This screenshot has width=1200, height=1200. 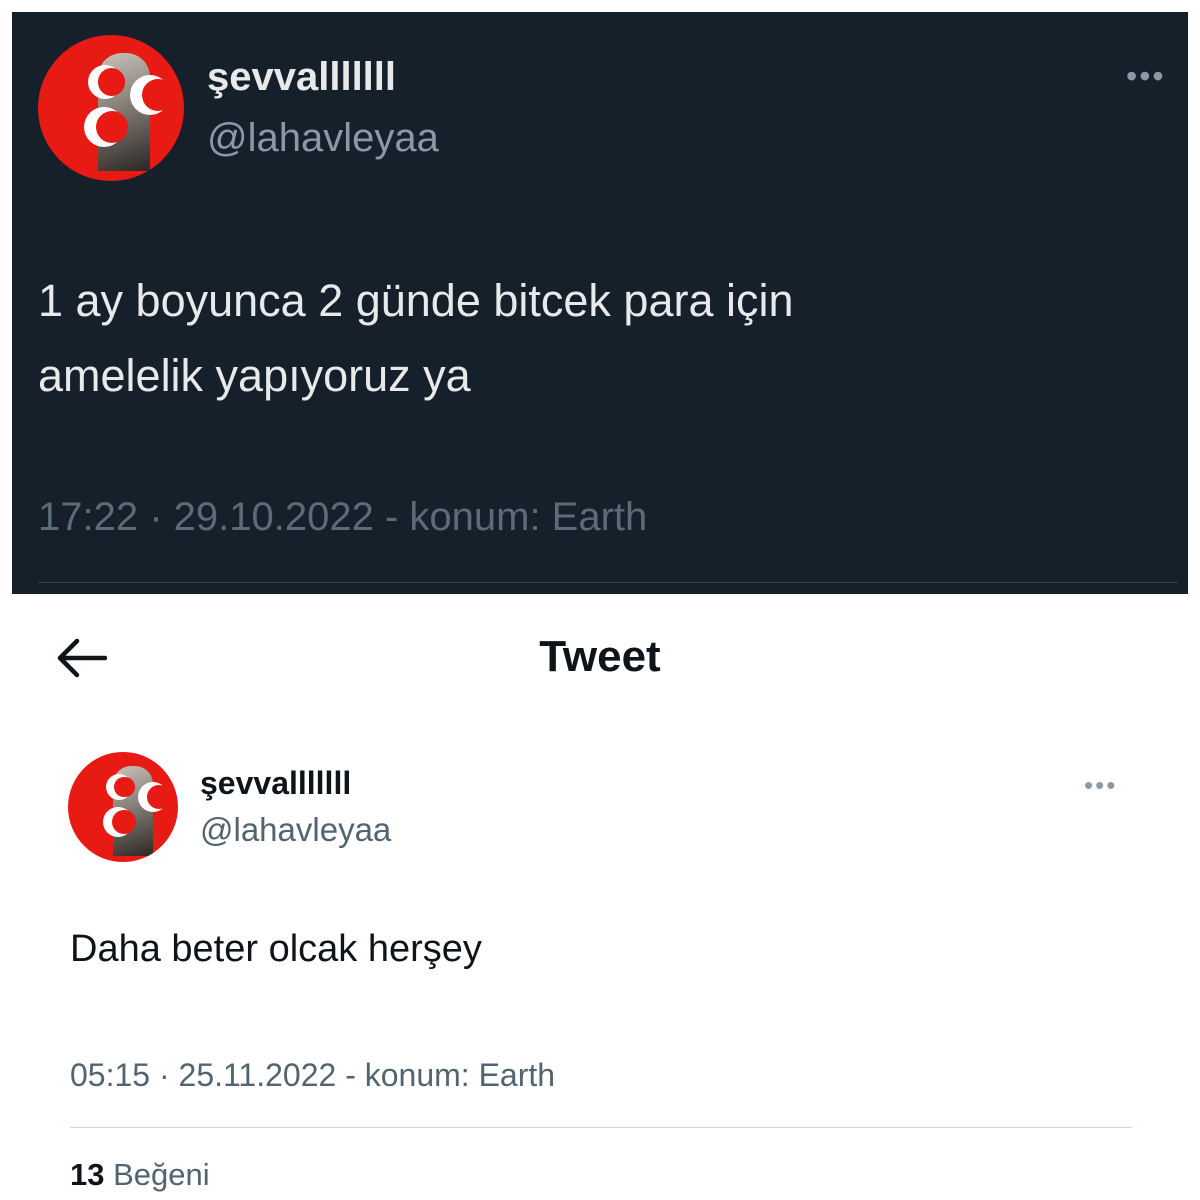 What do you see at coordinates (276, 949) in the screenshot?
I see `tweet-text: Daha beter olcak herşey` at bounding box center [276, 949].